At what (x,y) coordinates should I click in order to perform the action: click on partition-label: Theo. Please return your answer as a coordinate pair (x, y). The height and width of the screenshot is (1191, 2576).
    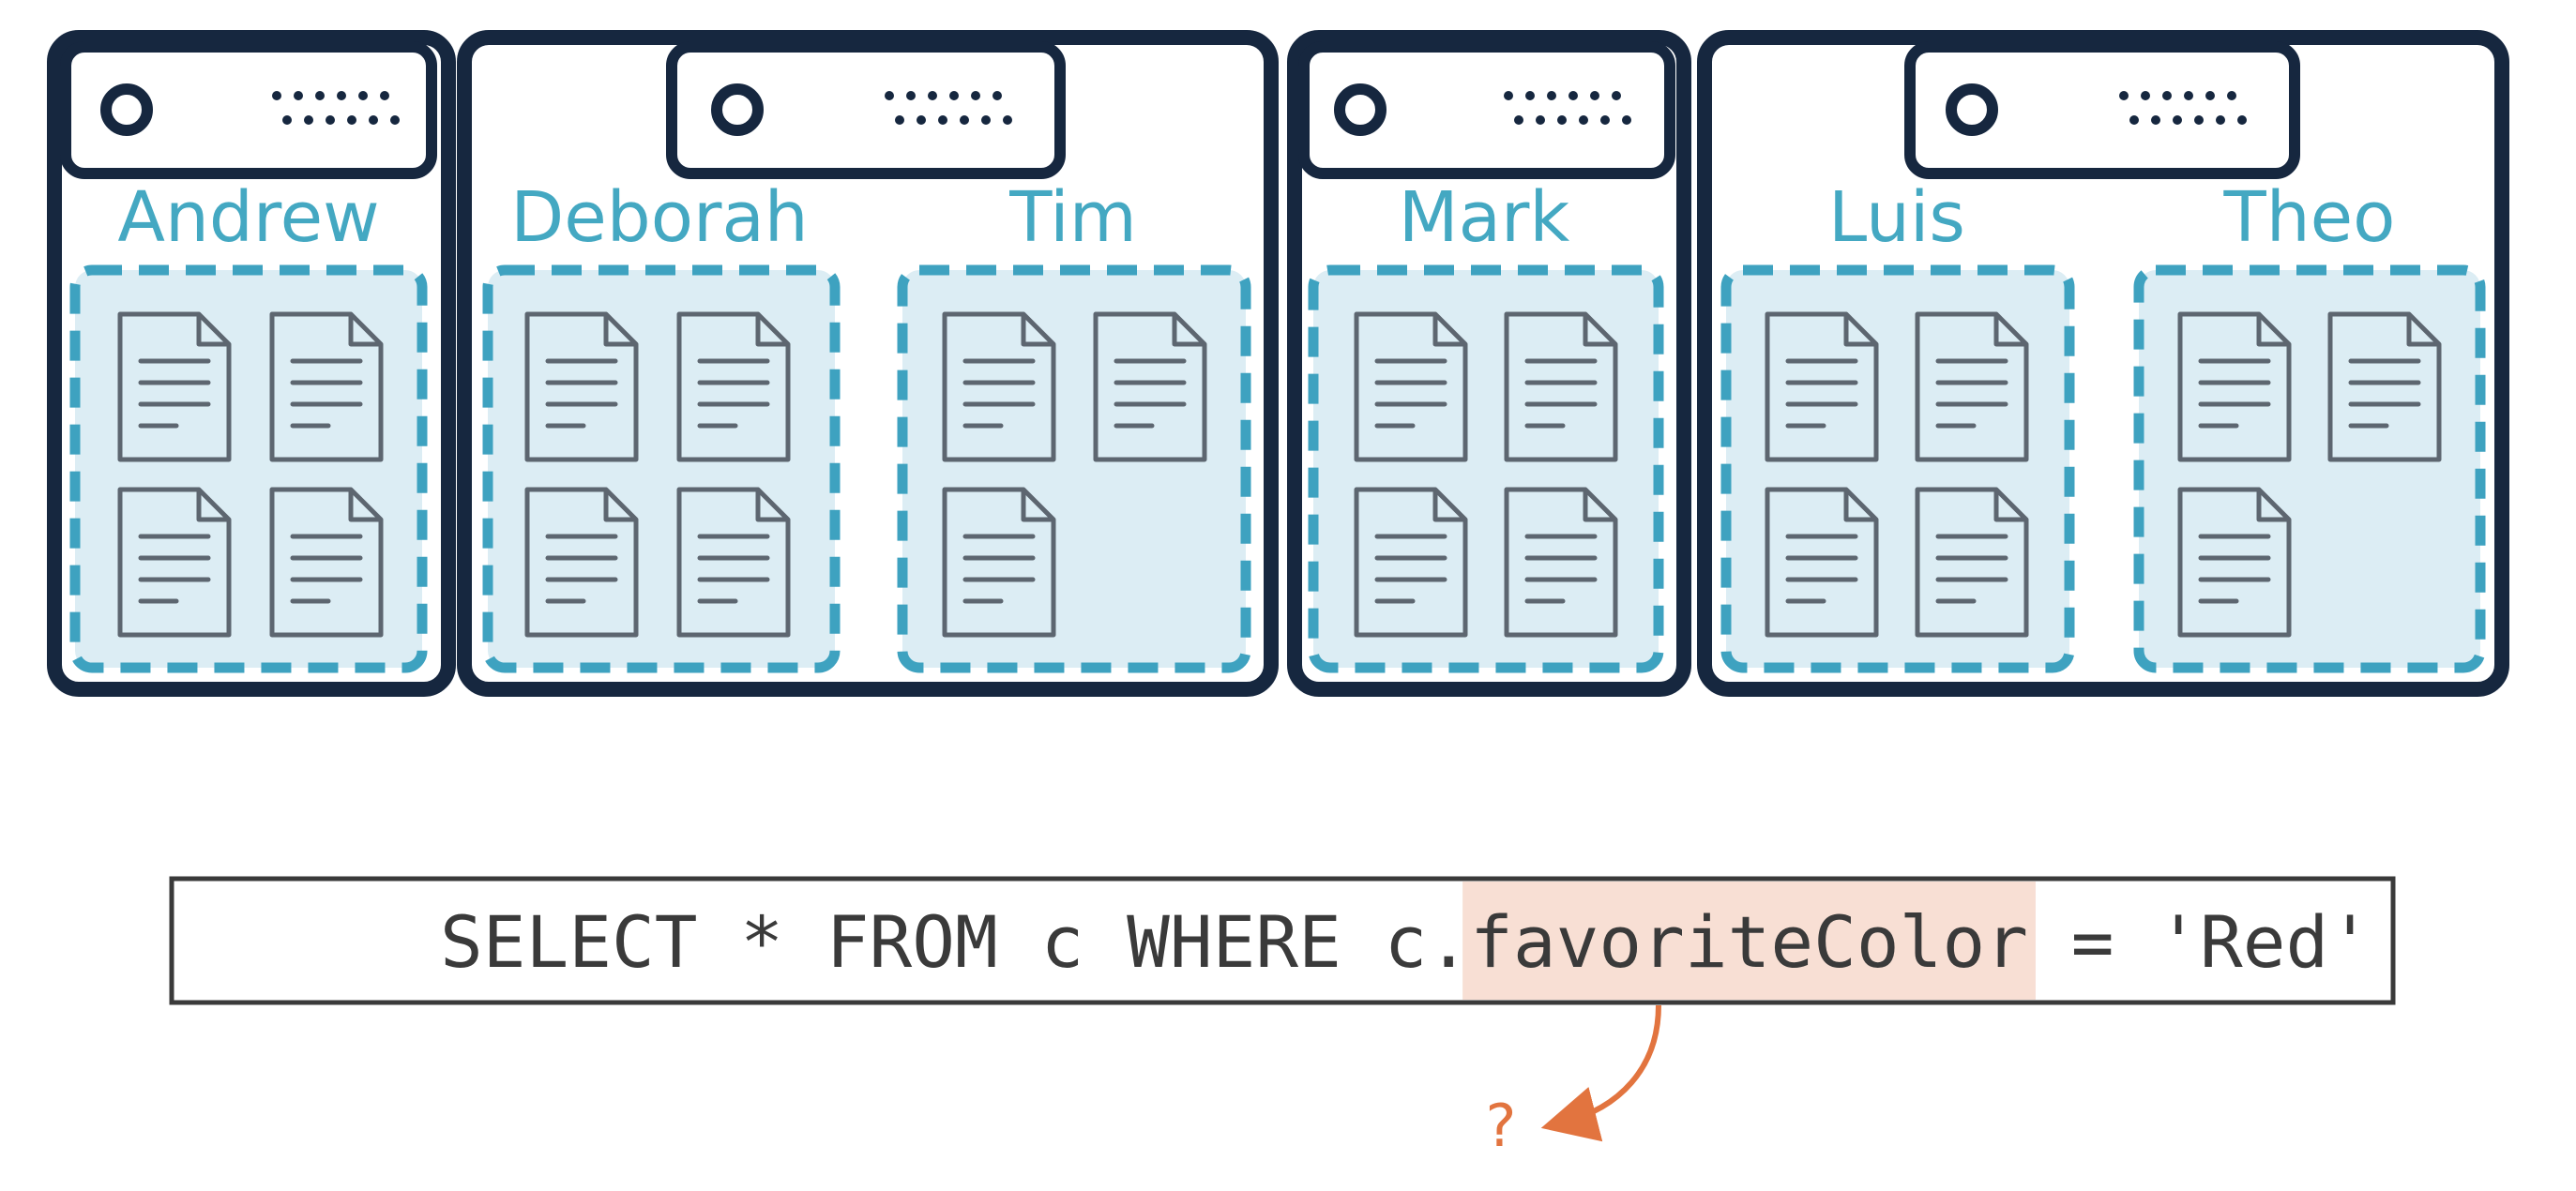
    Looking at the image, I should click on (2309, 217).